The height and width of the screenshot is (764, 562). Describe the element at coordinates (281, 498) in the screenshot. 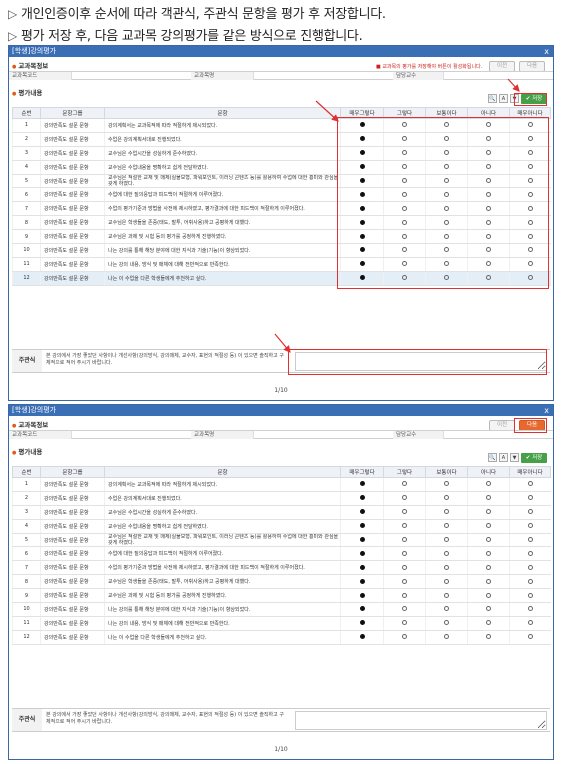

I see `table-row: 2 강의만족도 설문 문항 수업은 강의계획서대로 진행되었다.` at that location.